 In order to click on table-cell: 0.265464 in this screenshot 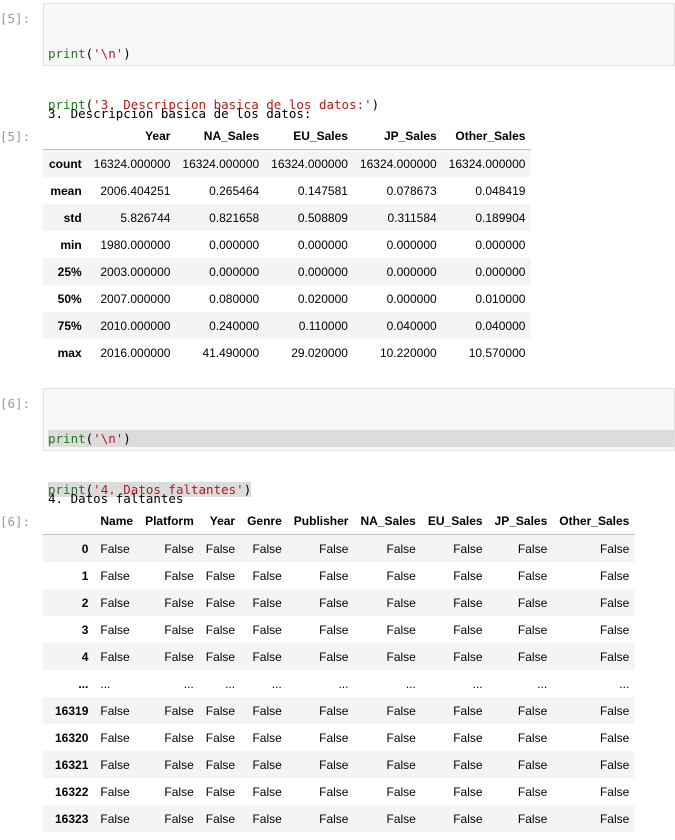, I will do `click(234, 190)`.